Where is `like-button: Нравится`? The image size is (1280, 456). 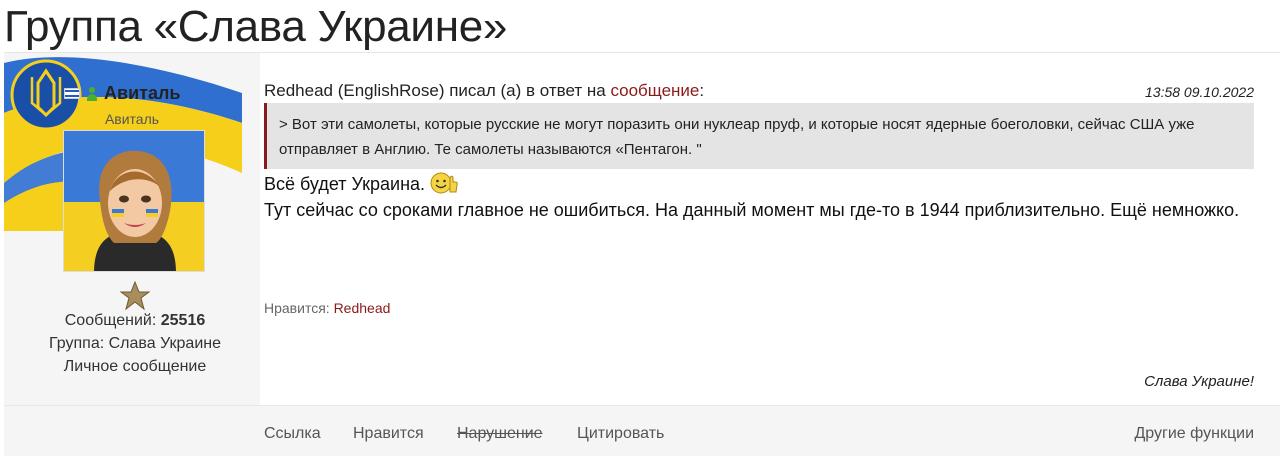
like-button: Нравится is located at coordinates (388, 434).